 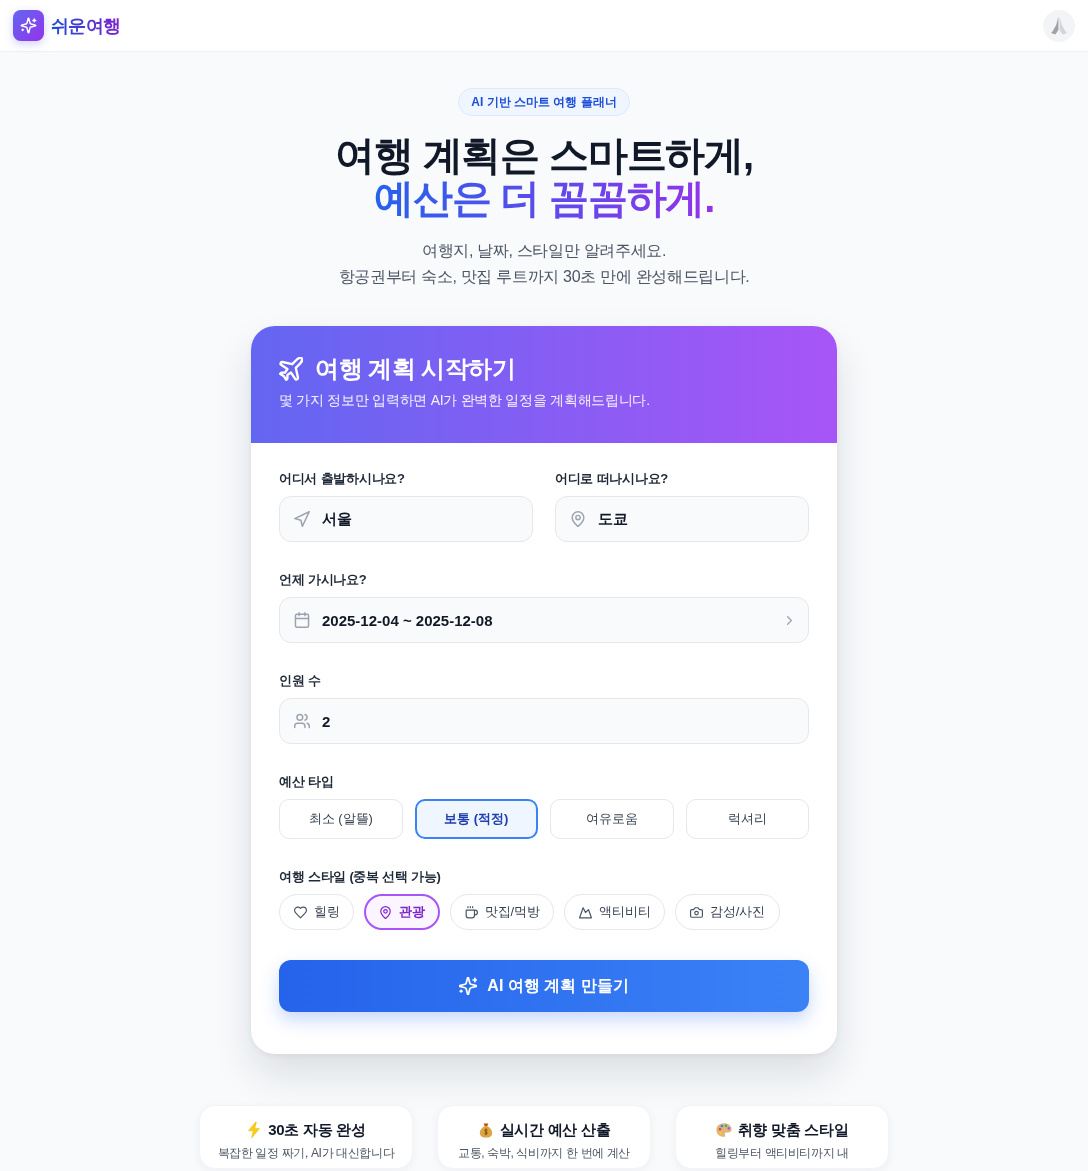 I want to click on budget-option: 최소 (알뜰), so click(x=341, y=819).